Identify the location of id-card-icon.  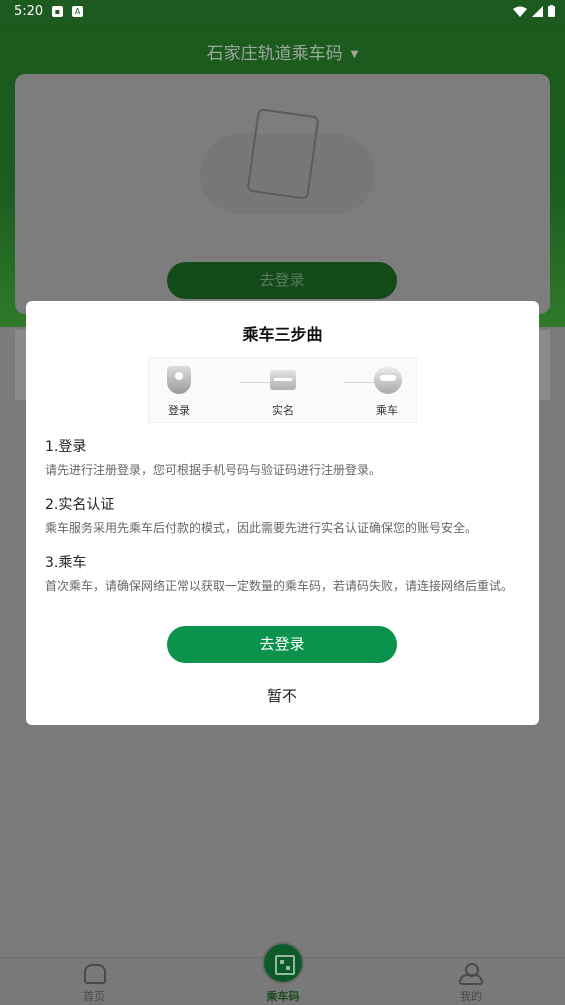
(283, 380).